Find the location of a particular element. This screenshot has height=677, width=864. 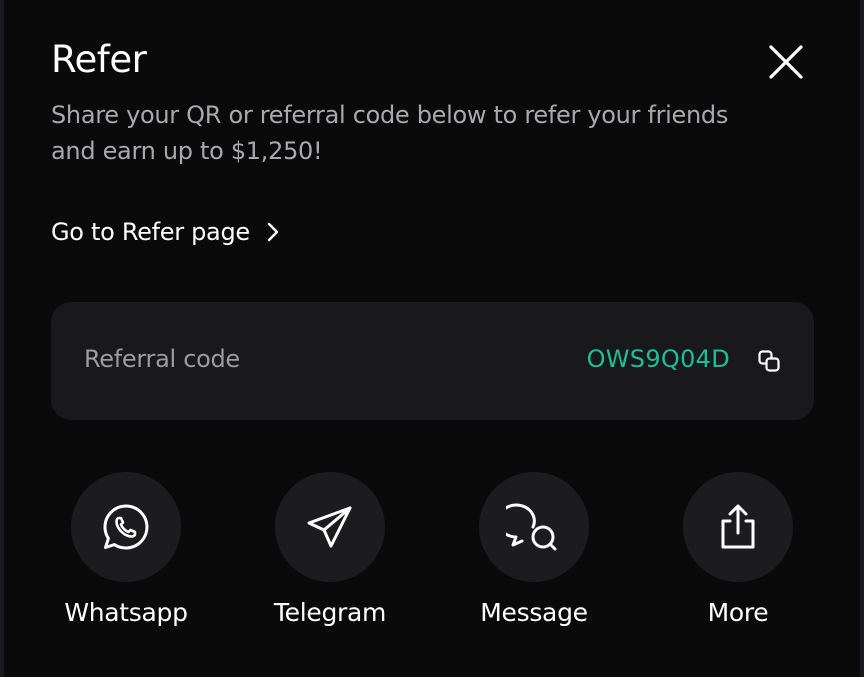

close-icon is located at coordinates (786, 62).